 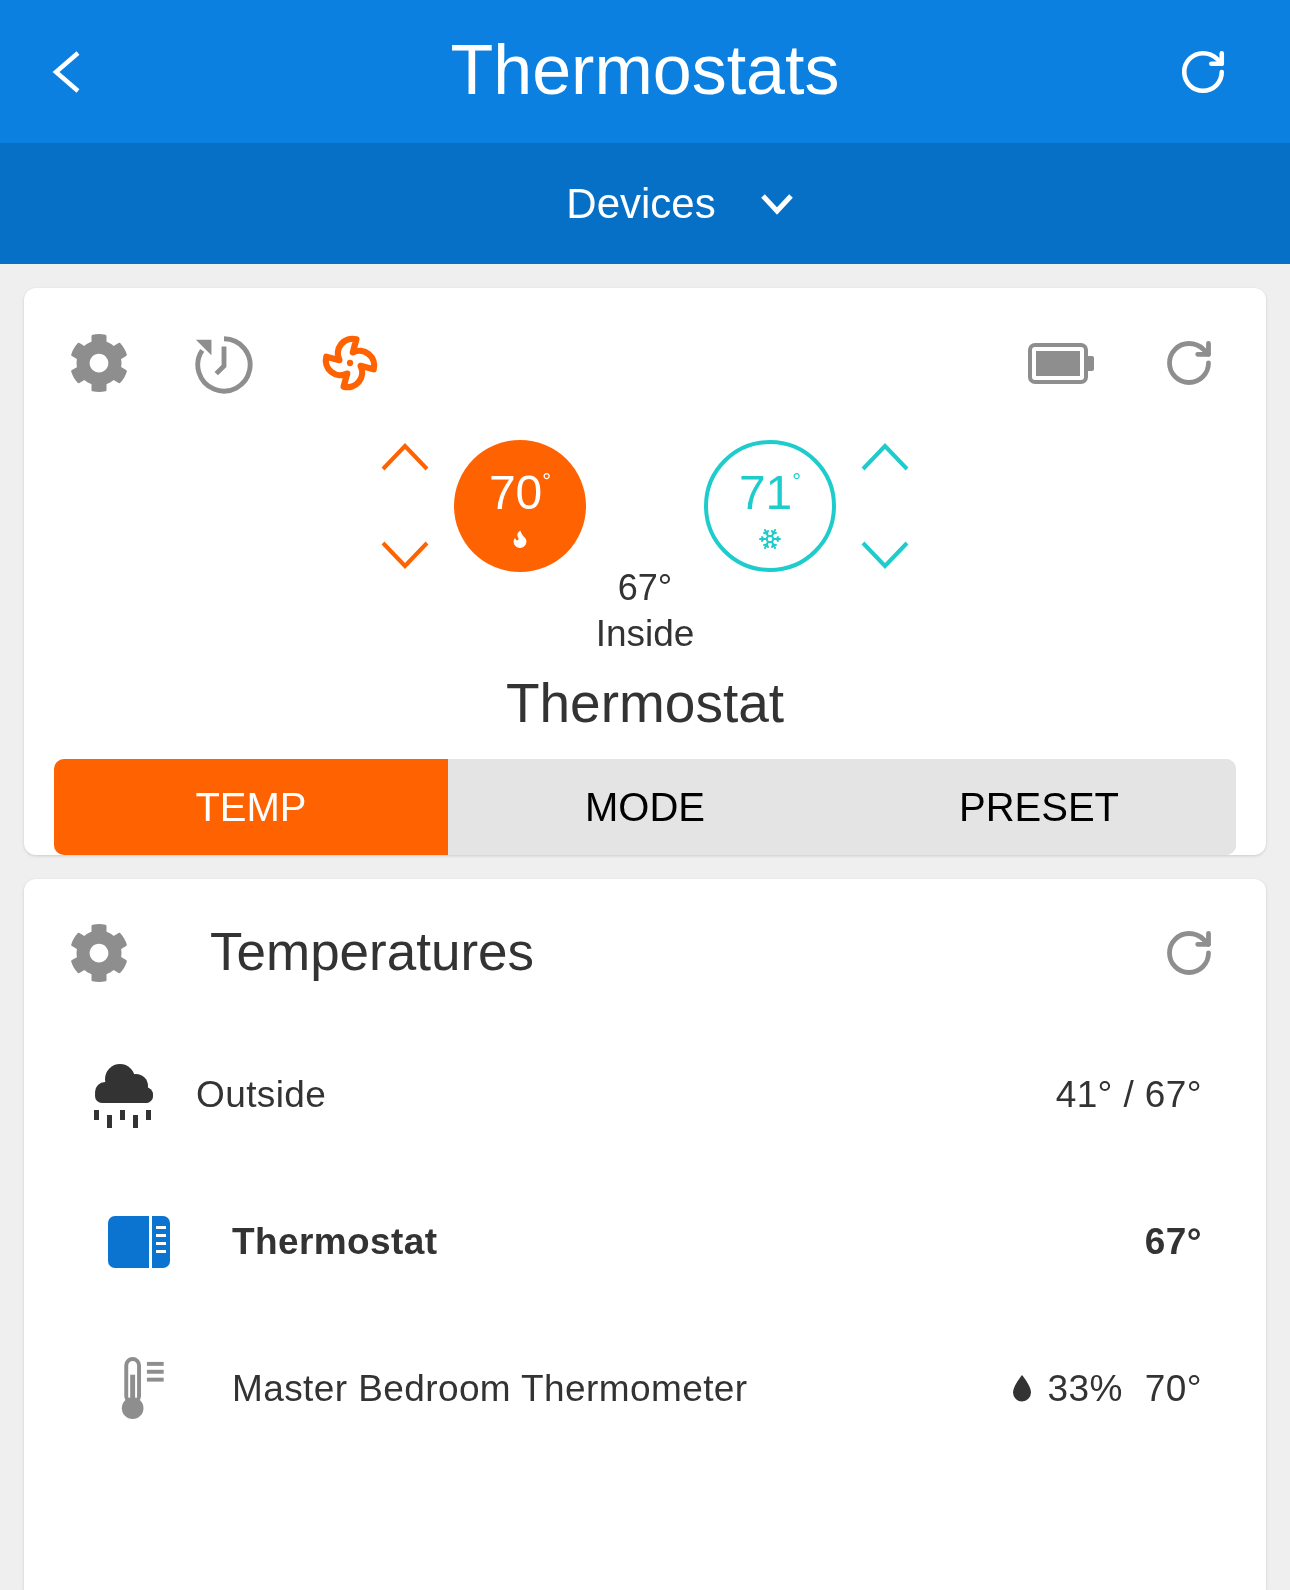 What do you see at coordinates (335, 1241) in the screenshot?
I see `sensor-name: Thermostat` at bounding box center [335, 1241].